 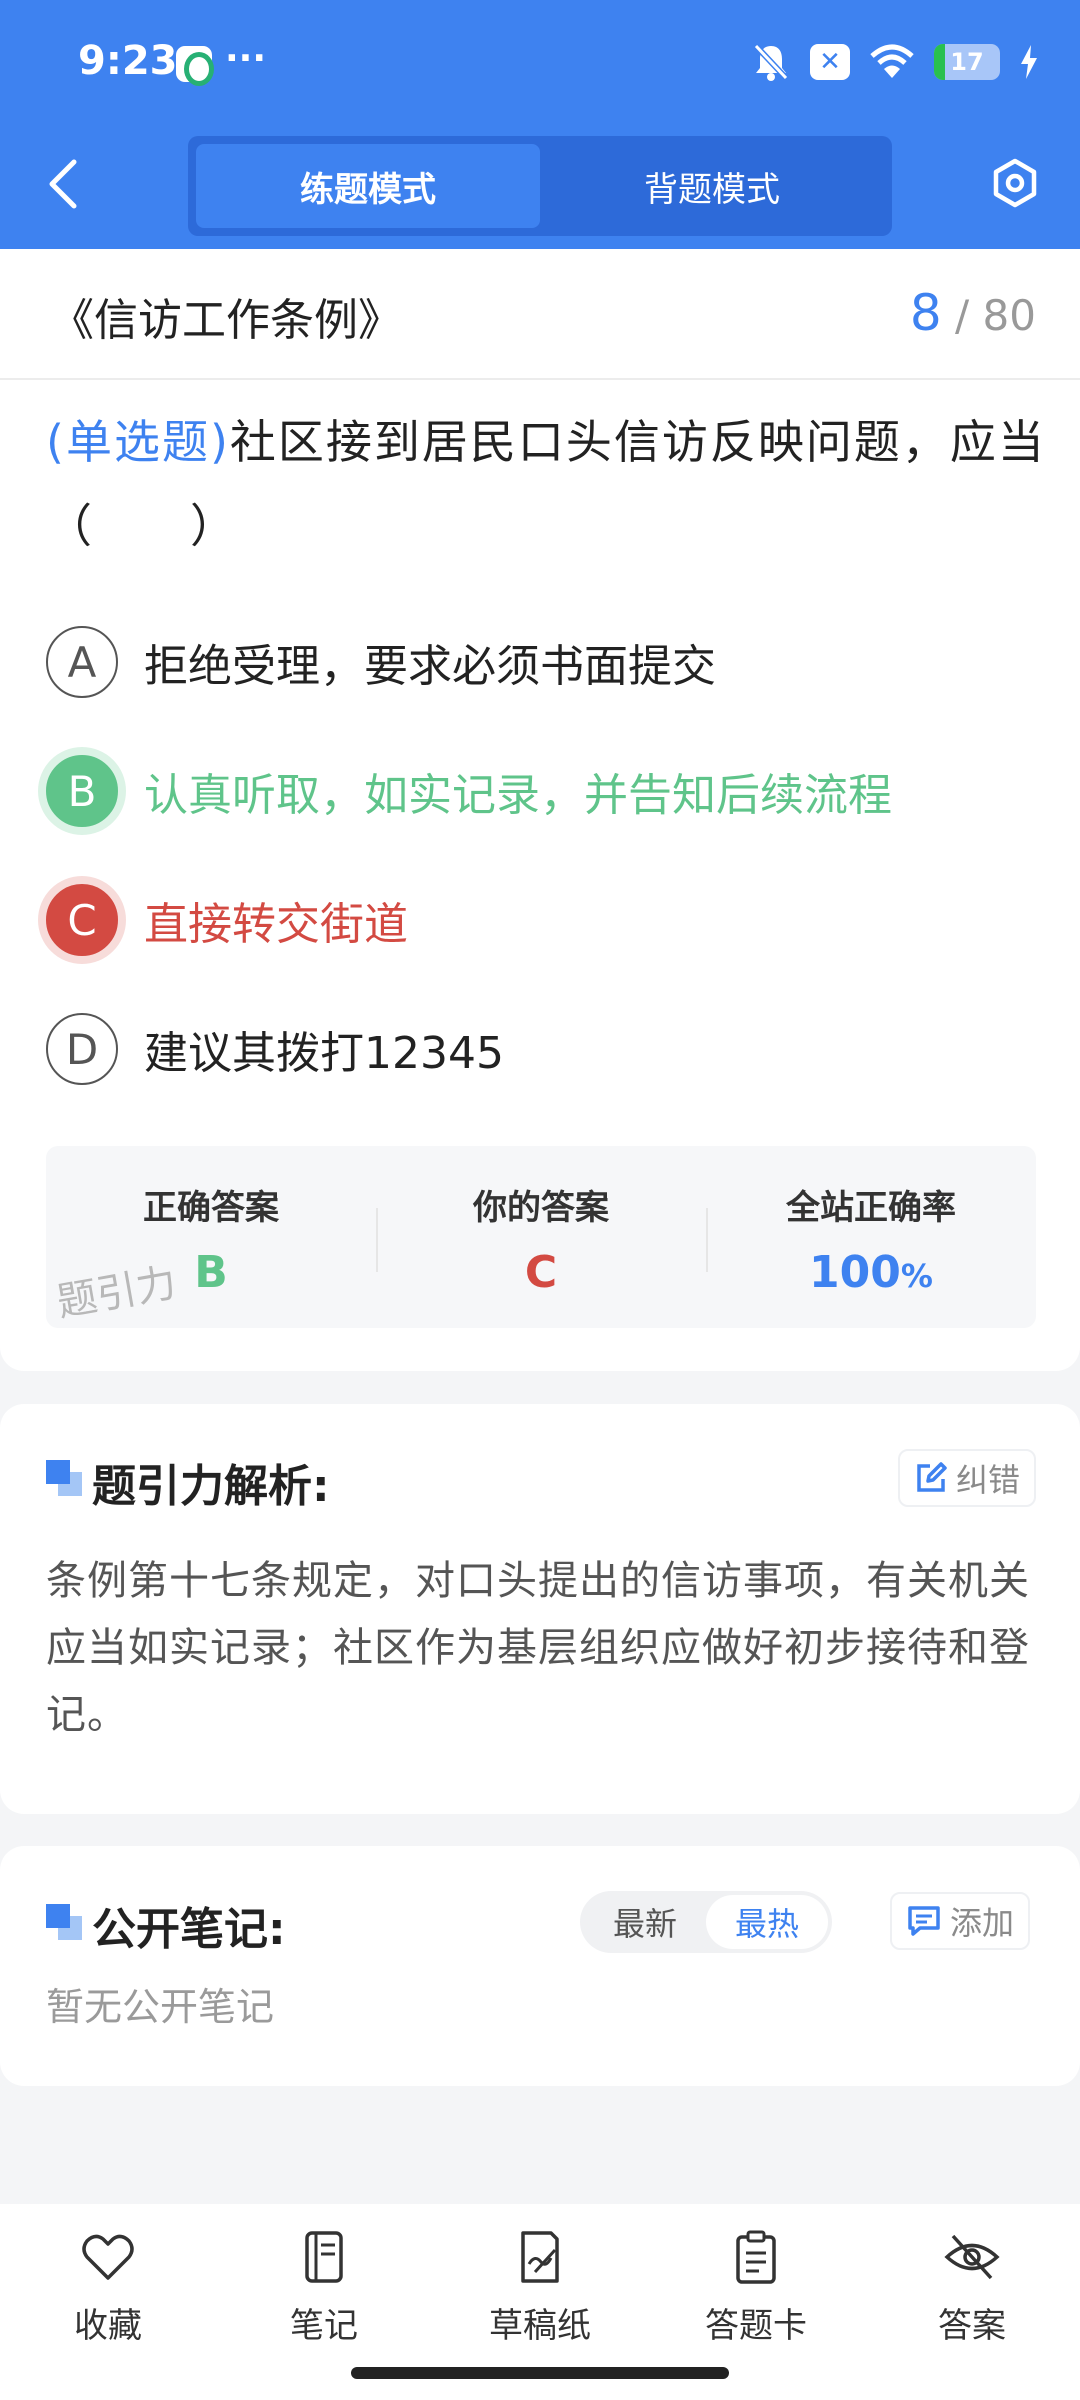 I want to click on mode-tabs: 练题模式 背题模式, so click(x=540, y=186).